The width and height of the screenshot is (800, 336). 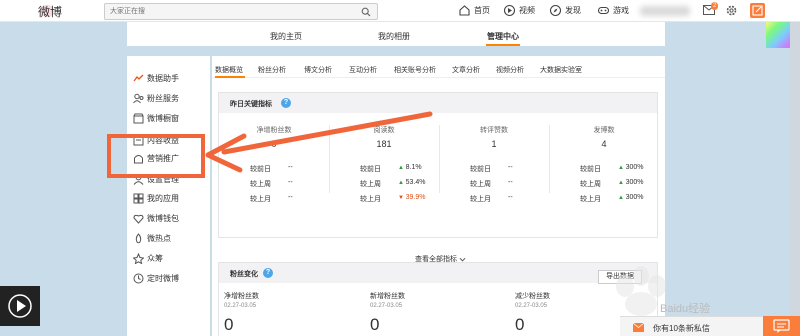 I want to click on gear-icon, so click(x=731, y=10).